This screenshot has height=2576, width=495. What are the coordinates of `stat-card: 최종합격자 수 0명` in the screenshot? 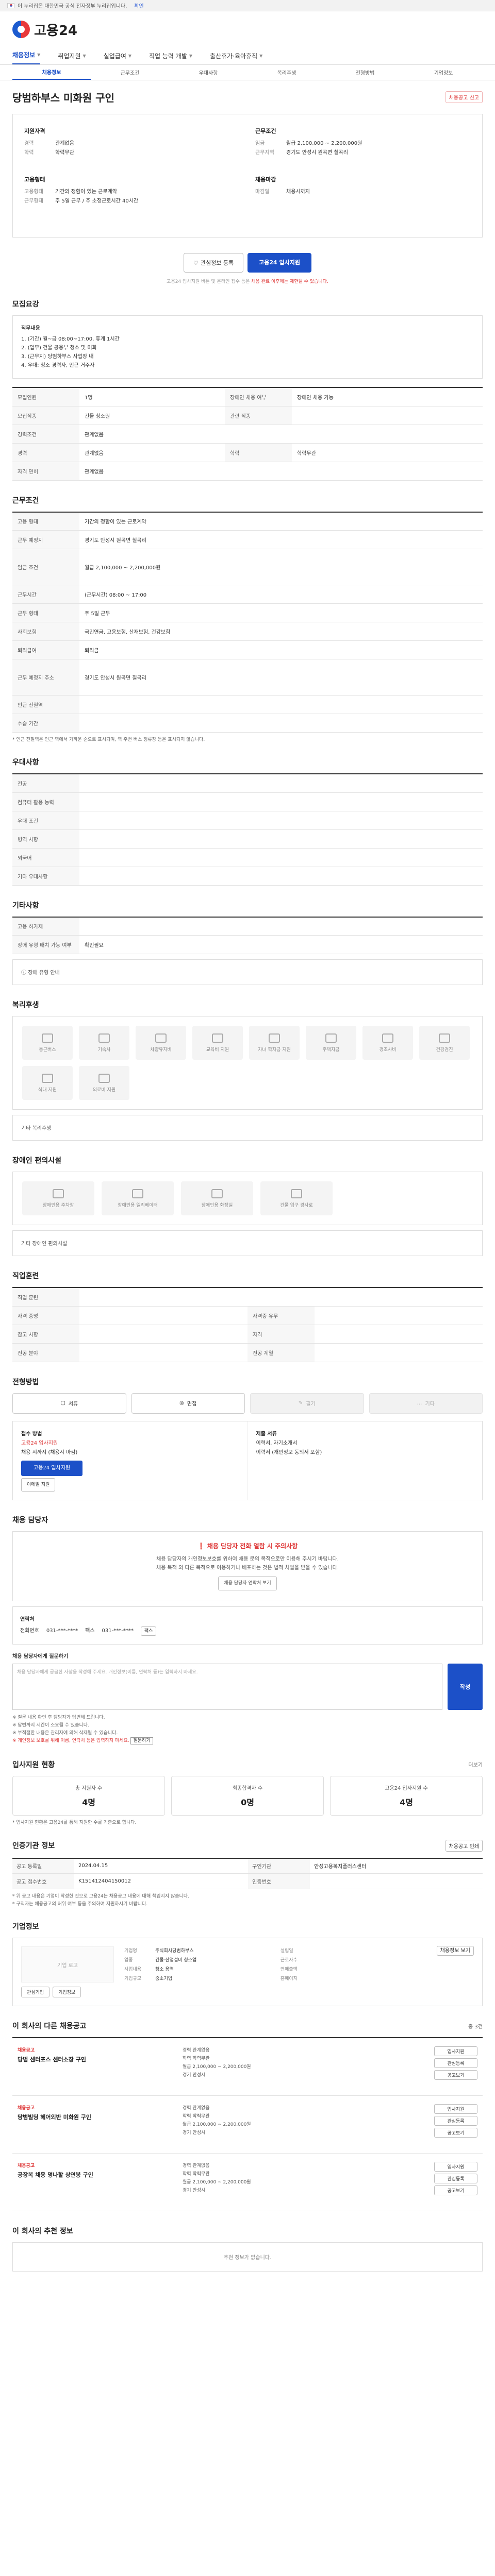 It's located at (247, 1795).